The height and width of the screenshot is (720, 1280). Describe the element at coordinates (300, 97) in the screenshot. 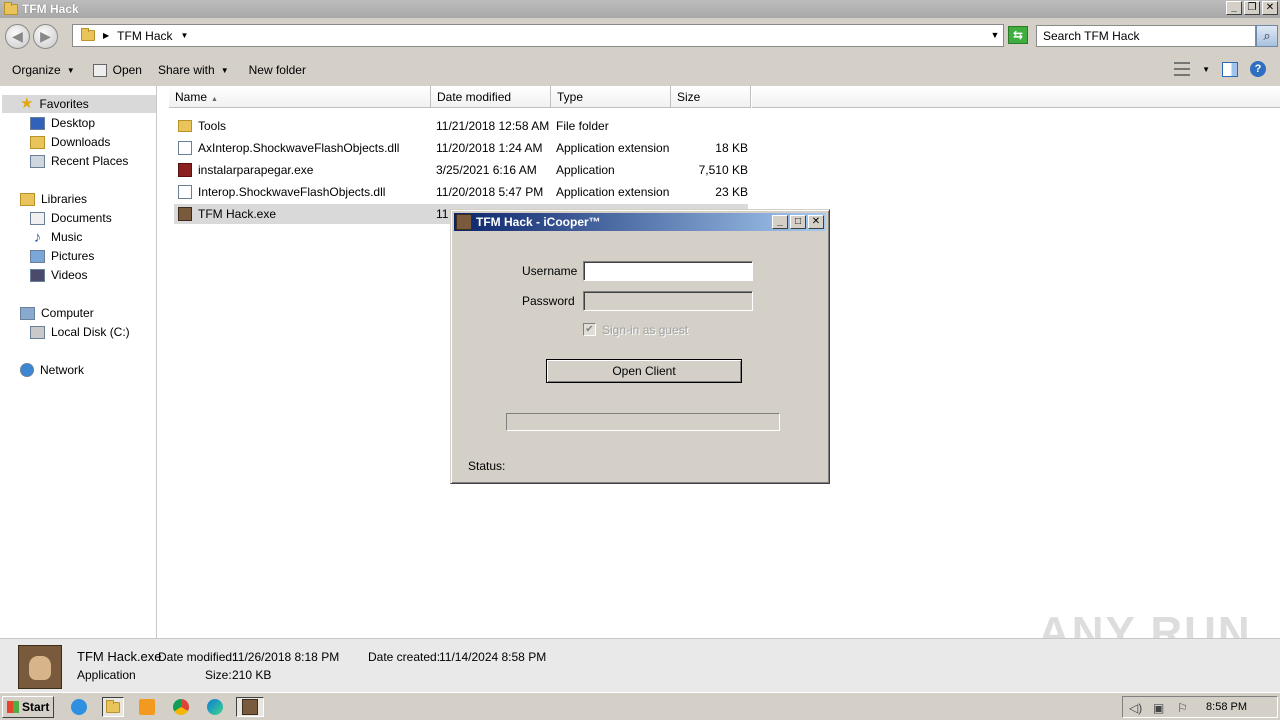

I see `column-header-name: Name ▲` at that location.